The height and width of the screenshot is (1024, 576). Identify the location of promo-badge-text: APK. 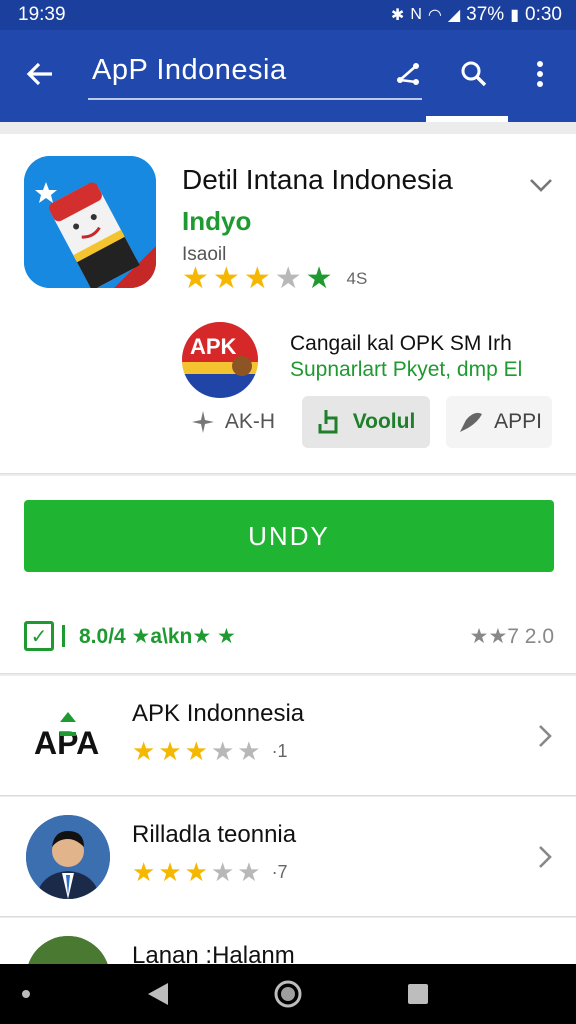
(213, 346).